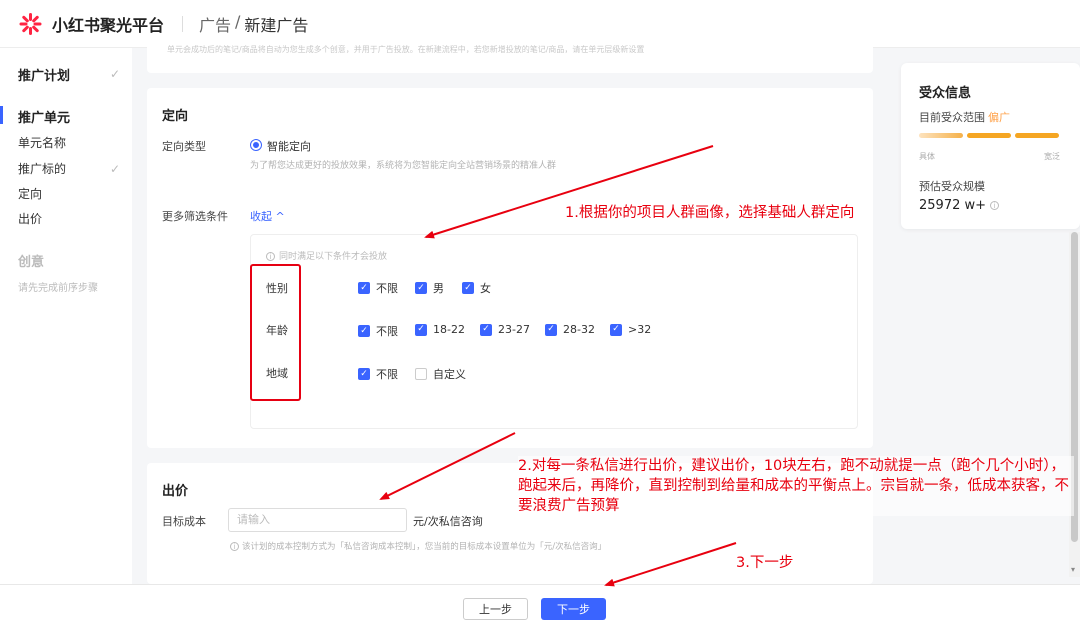 The height and width of the screenshot is (632, 1080). I want to click on section-title-bid: 出价, so click(175, 491).